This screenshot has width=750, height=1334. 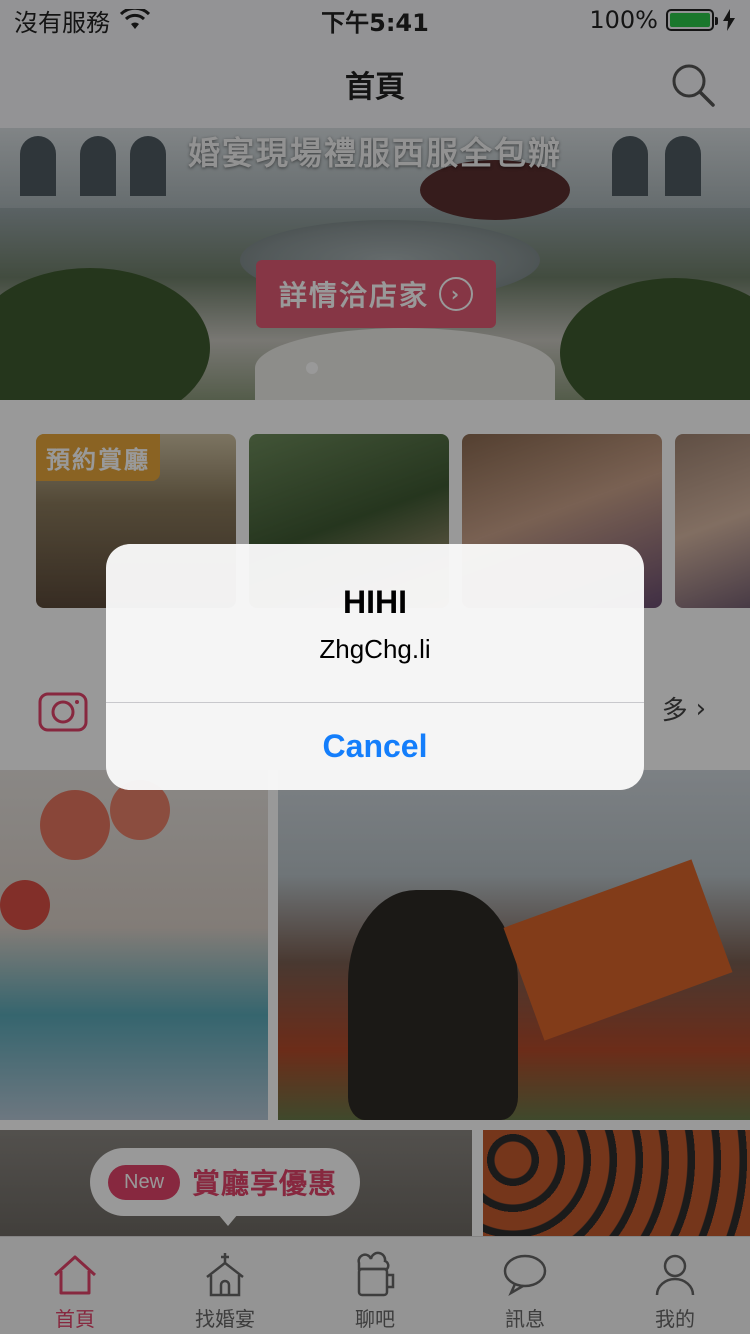 I want to click on cancel-button: Cancel, so click(x=375, y=746).